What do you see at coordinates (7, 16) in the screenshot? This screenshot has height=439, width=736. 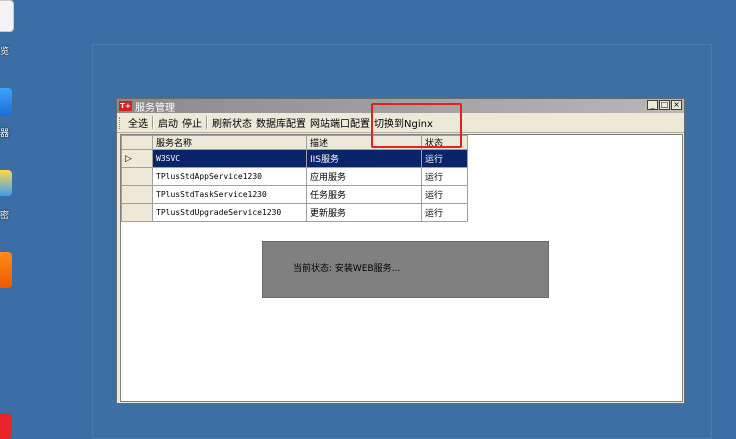 I see `document-icon` at bounding box center [7, 16].